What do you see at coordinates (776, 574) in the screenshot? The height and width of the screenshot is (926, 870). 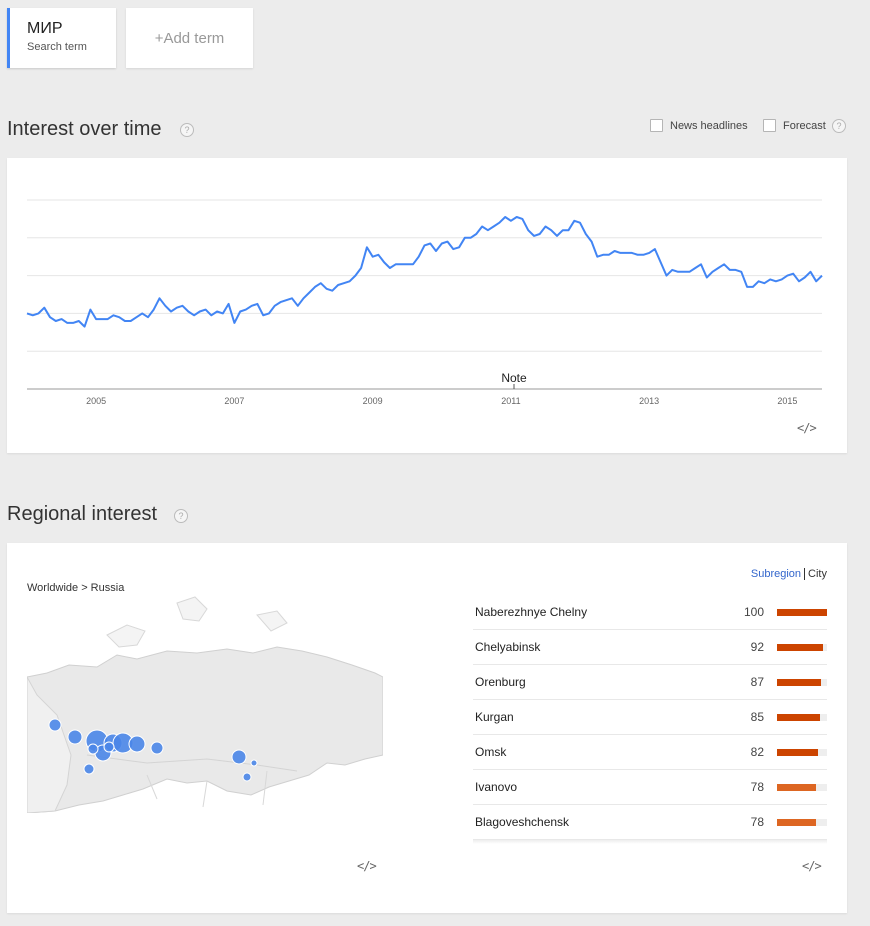 I see `subregion-toggle: Subregion` at bounding box center [776, 574].